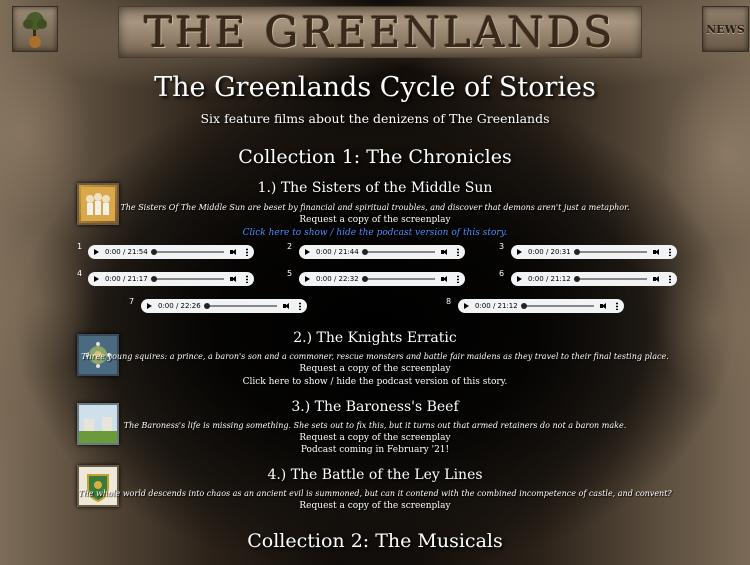  What do you see at coordinates (549, 252) in the screenshot?
I see `audio-time: 0:00 / 20:31` at bounding box center [549, 252].